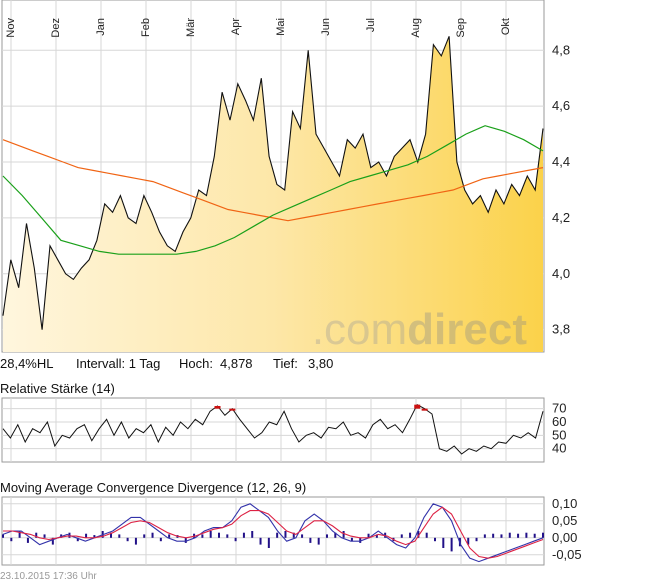 The height and width of the screenshot is (582, 645). What do you see at coordinates (561, 105) in the screenshot?
I see `price-y-tick-label: 4,6` at bounding box center [561, 105].